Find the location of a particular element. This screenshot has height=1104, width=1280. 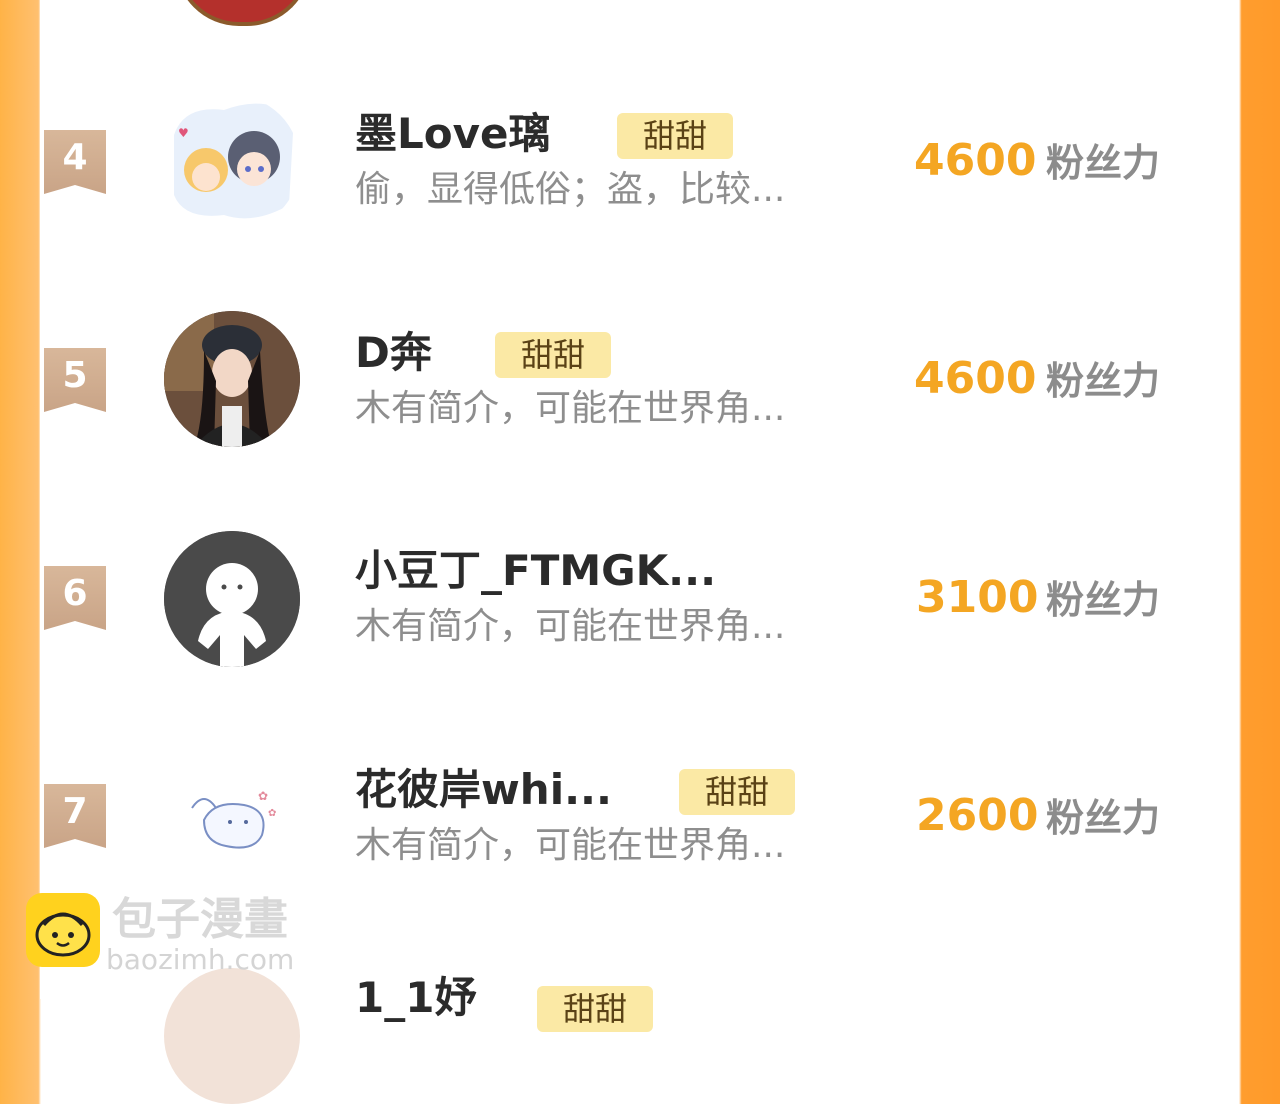

avatar-4: ♥ is located at coordinates (232, 163).